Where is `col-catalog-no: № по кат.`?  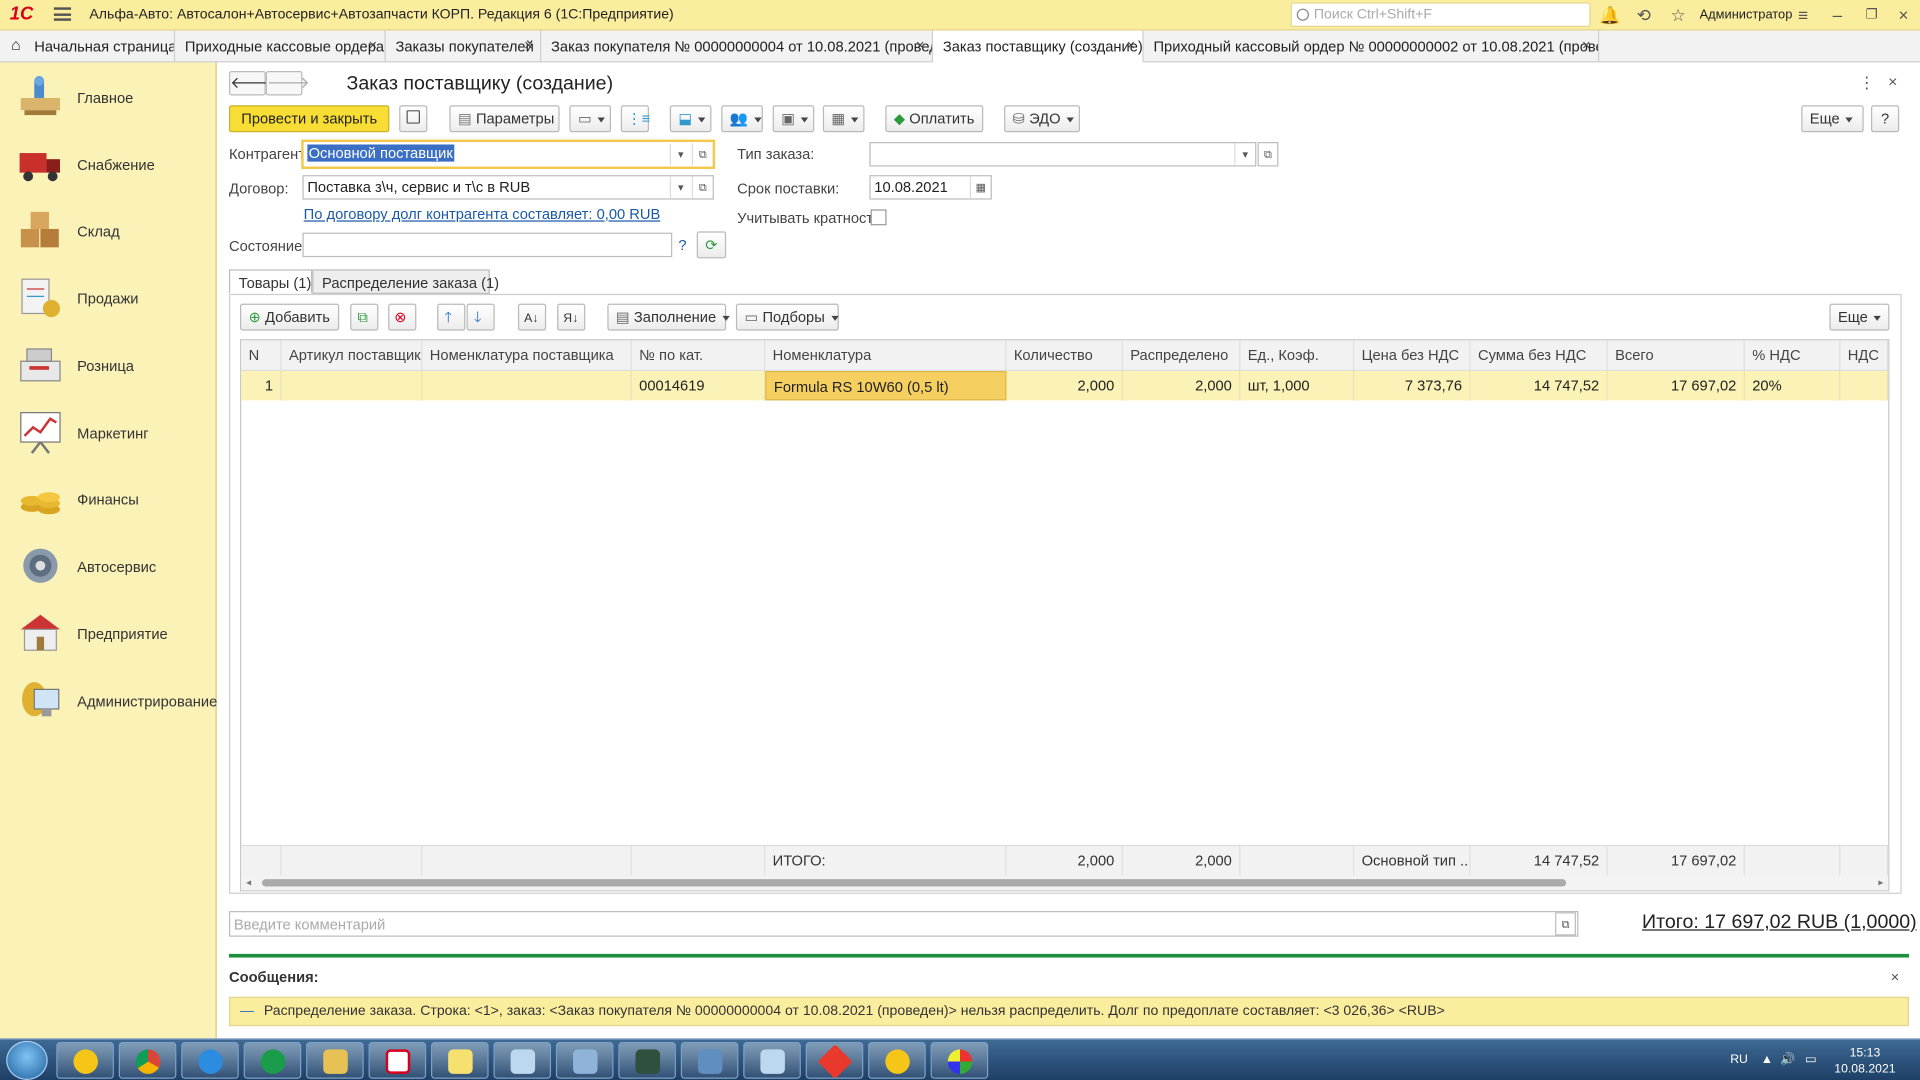 col-catalog-no: № по кат. is located at coordinates (698, 356).